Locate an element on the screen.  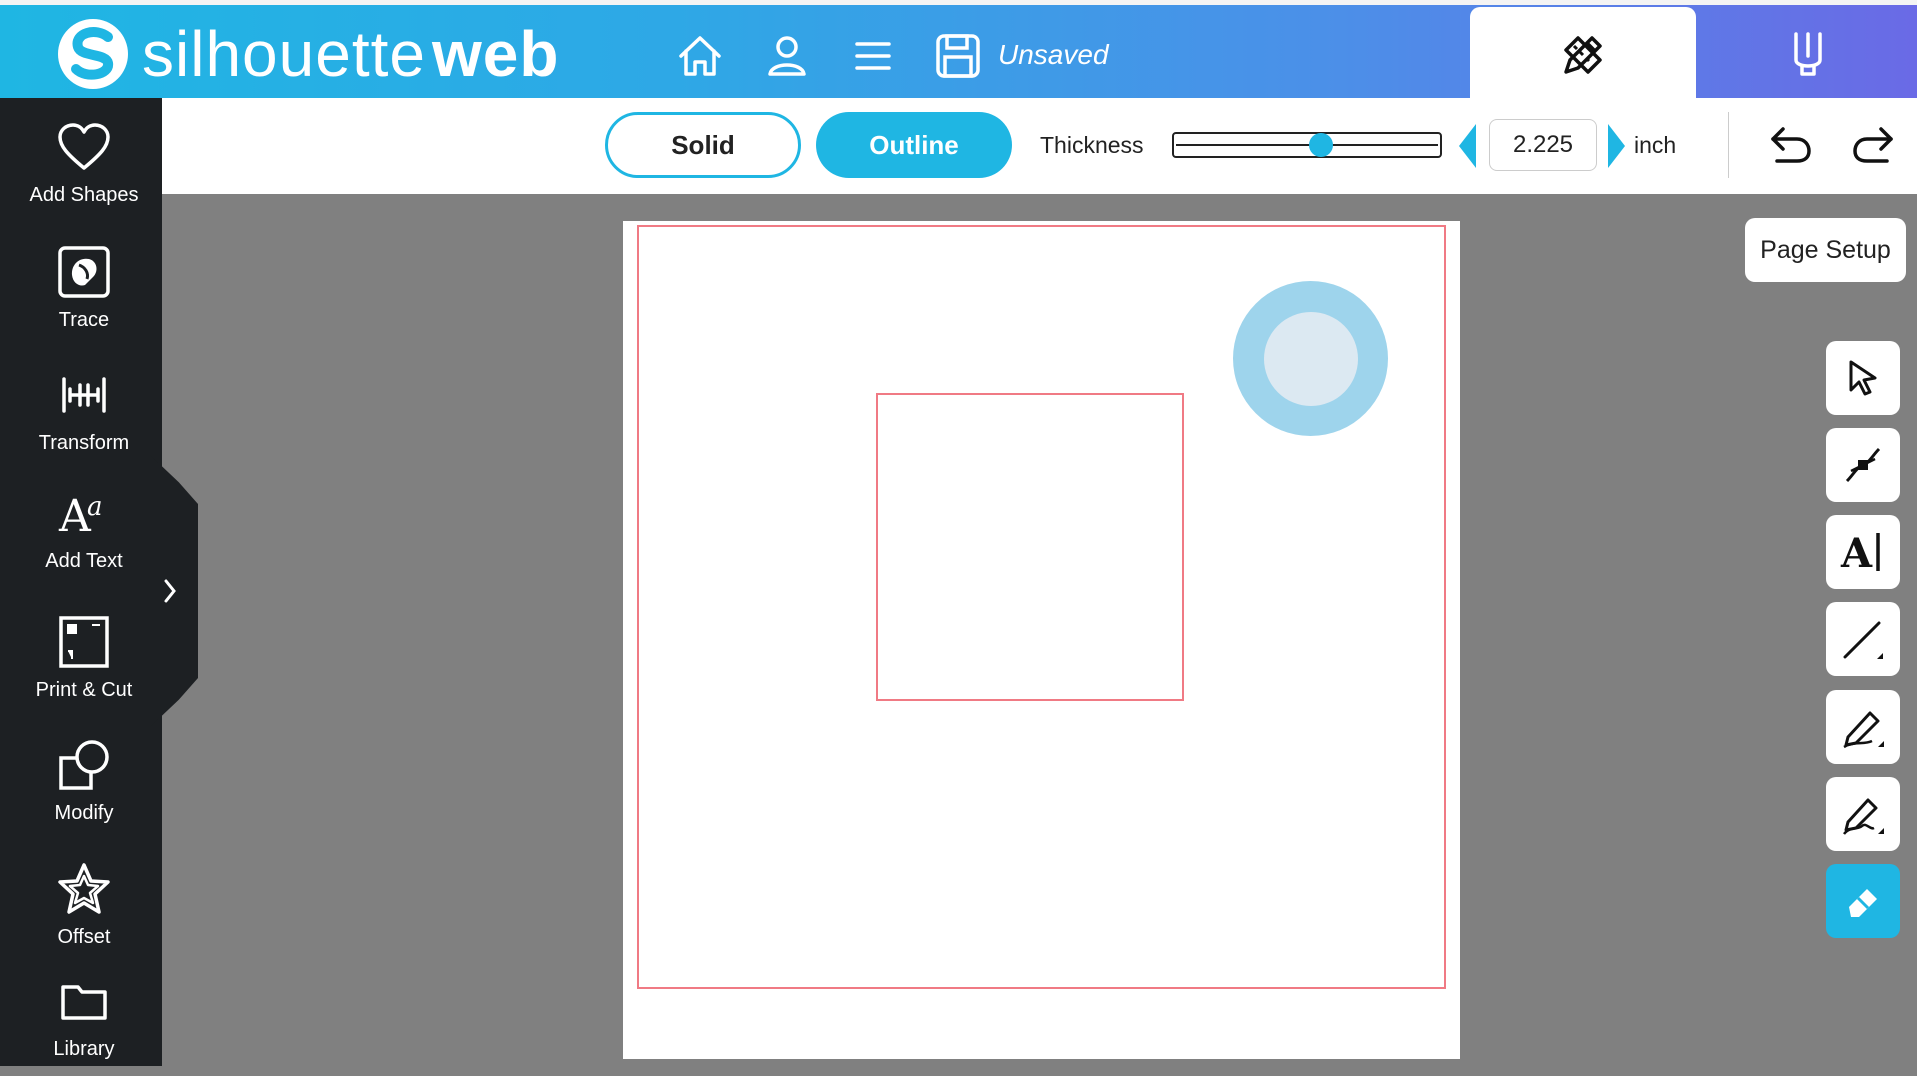
slider-line is located at coordinates (1307, 145).